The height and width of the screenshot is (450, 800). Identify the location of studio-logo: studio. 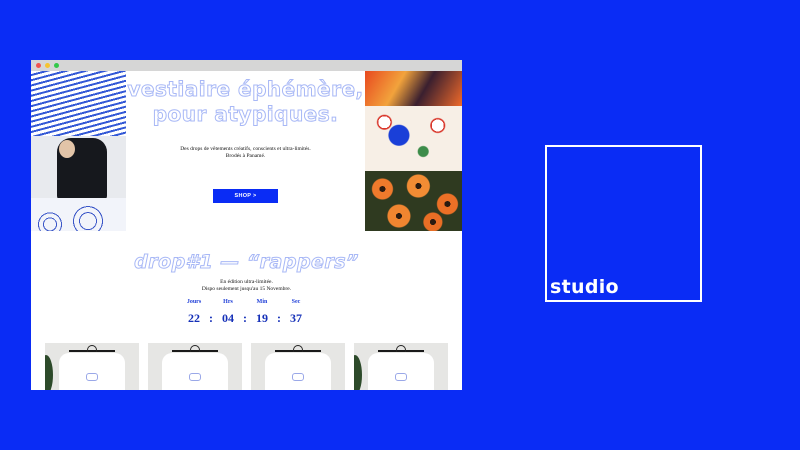
(623, 223).